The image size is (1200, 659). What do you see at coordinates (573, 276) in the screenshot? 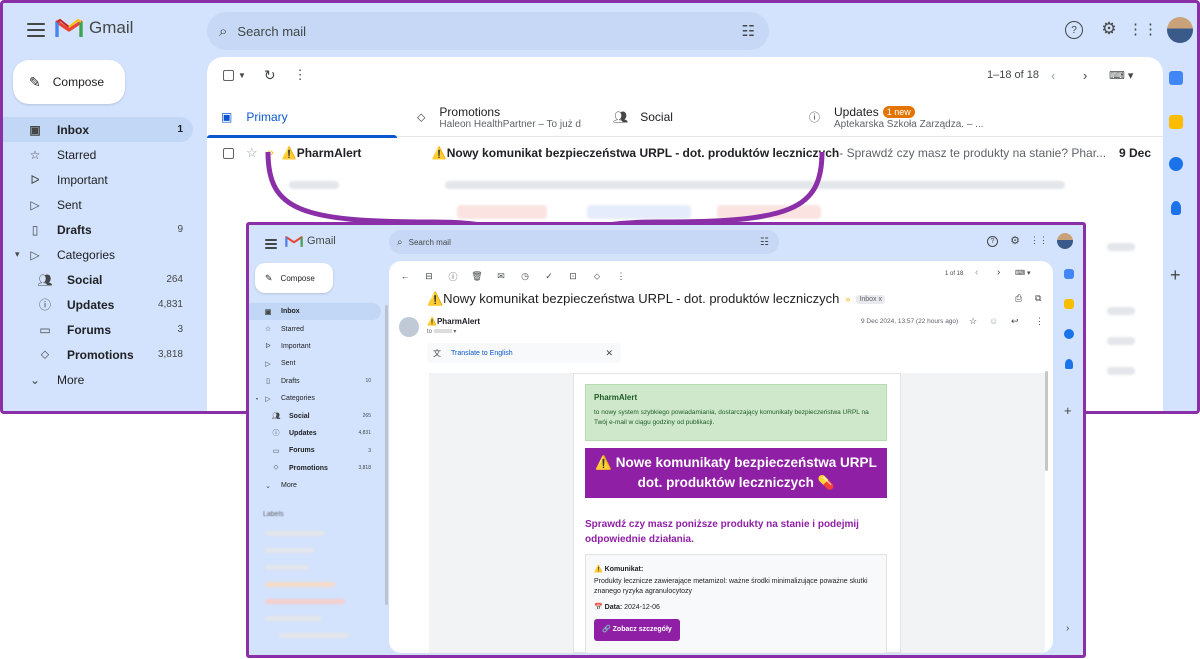
I see `move-to-icon: ⊡` at bounding box center [573, 276].